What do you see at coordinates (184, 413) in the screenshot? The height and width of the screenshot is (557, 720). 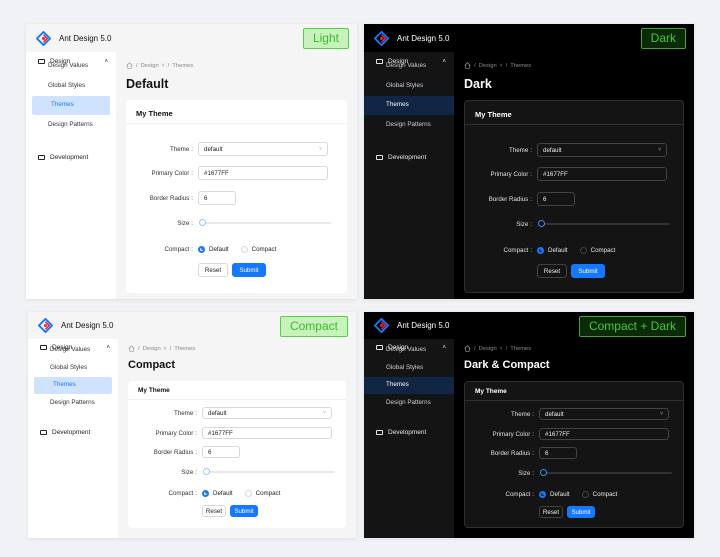 I see `label-text: Theme` at bounding box center [184, 413].